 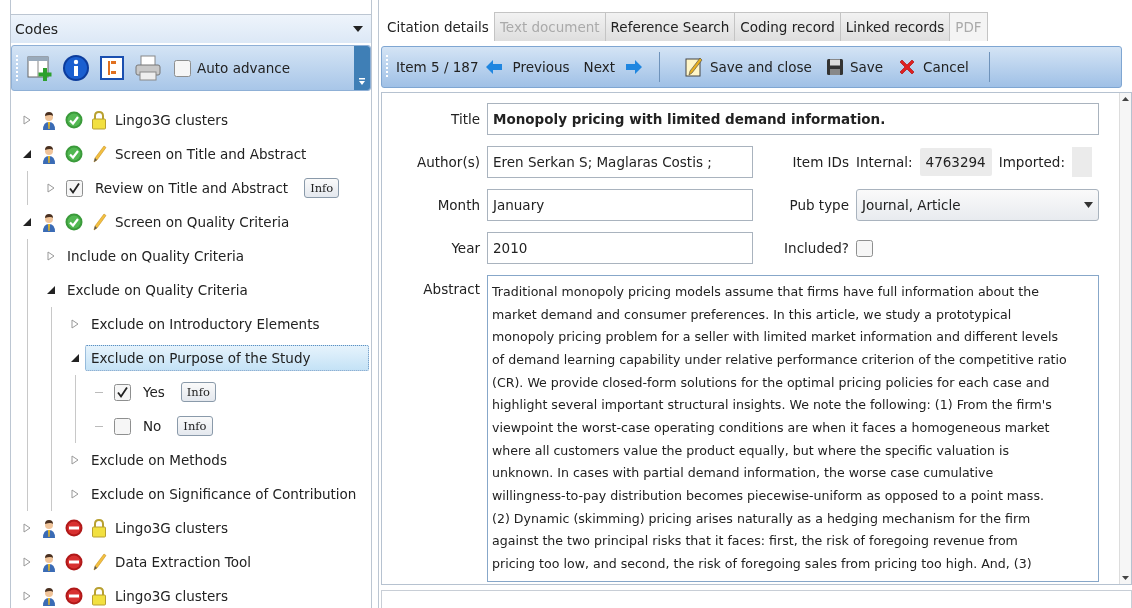 I want to click on pencil-document-icon, so click(x=694, y=67).